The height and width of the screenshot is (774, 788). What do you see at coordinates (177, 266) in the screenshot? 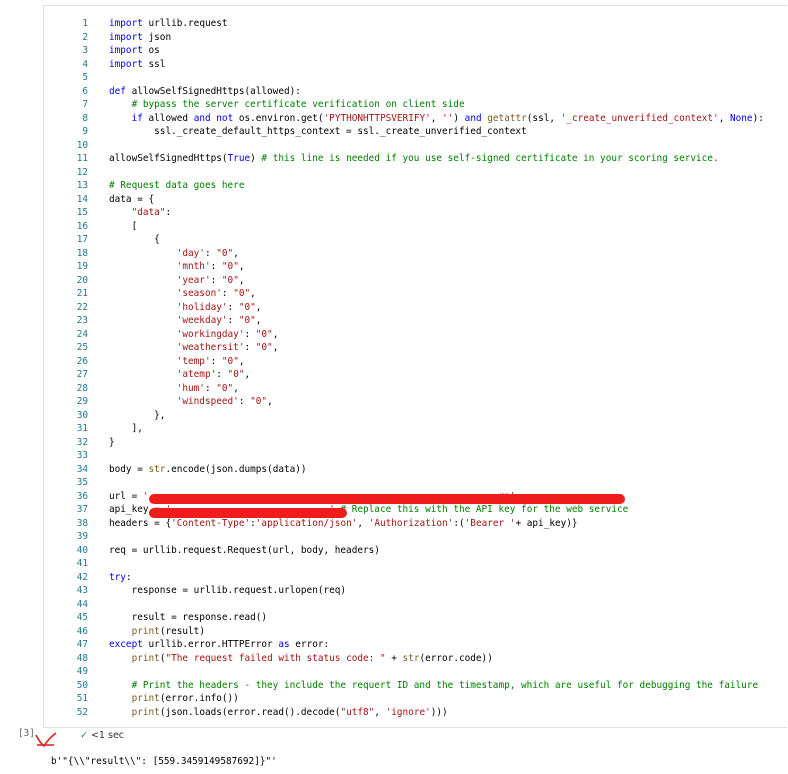
I see `code-text: 'mnth': "0",` at bounding box center [177, 266].